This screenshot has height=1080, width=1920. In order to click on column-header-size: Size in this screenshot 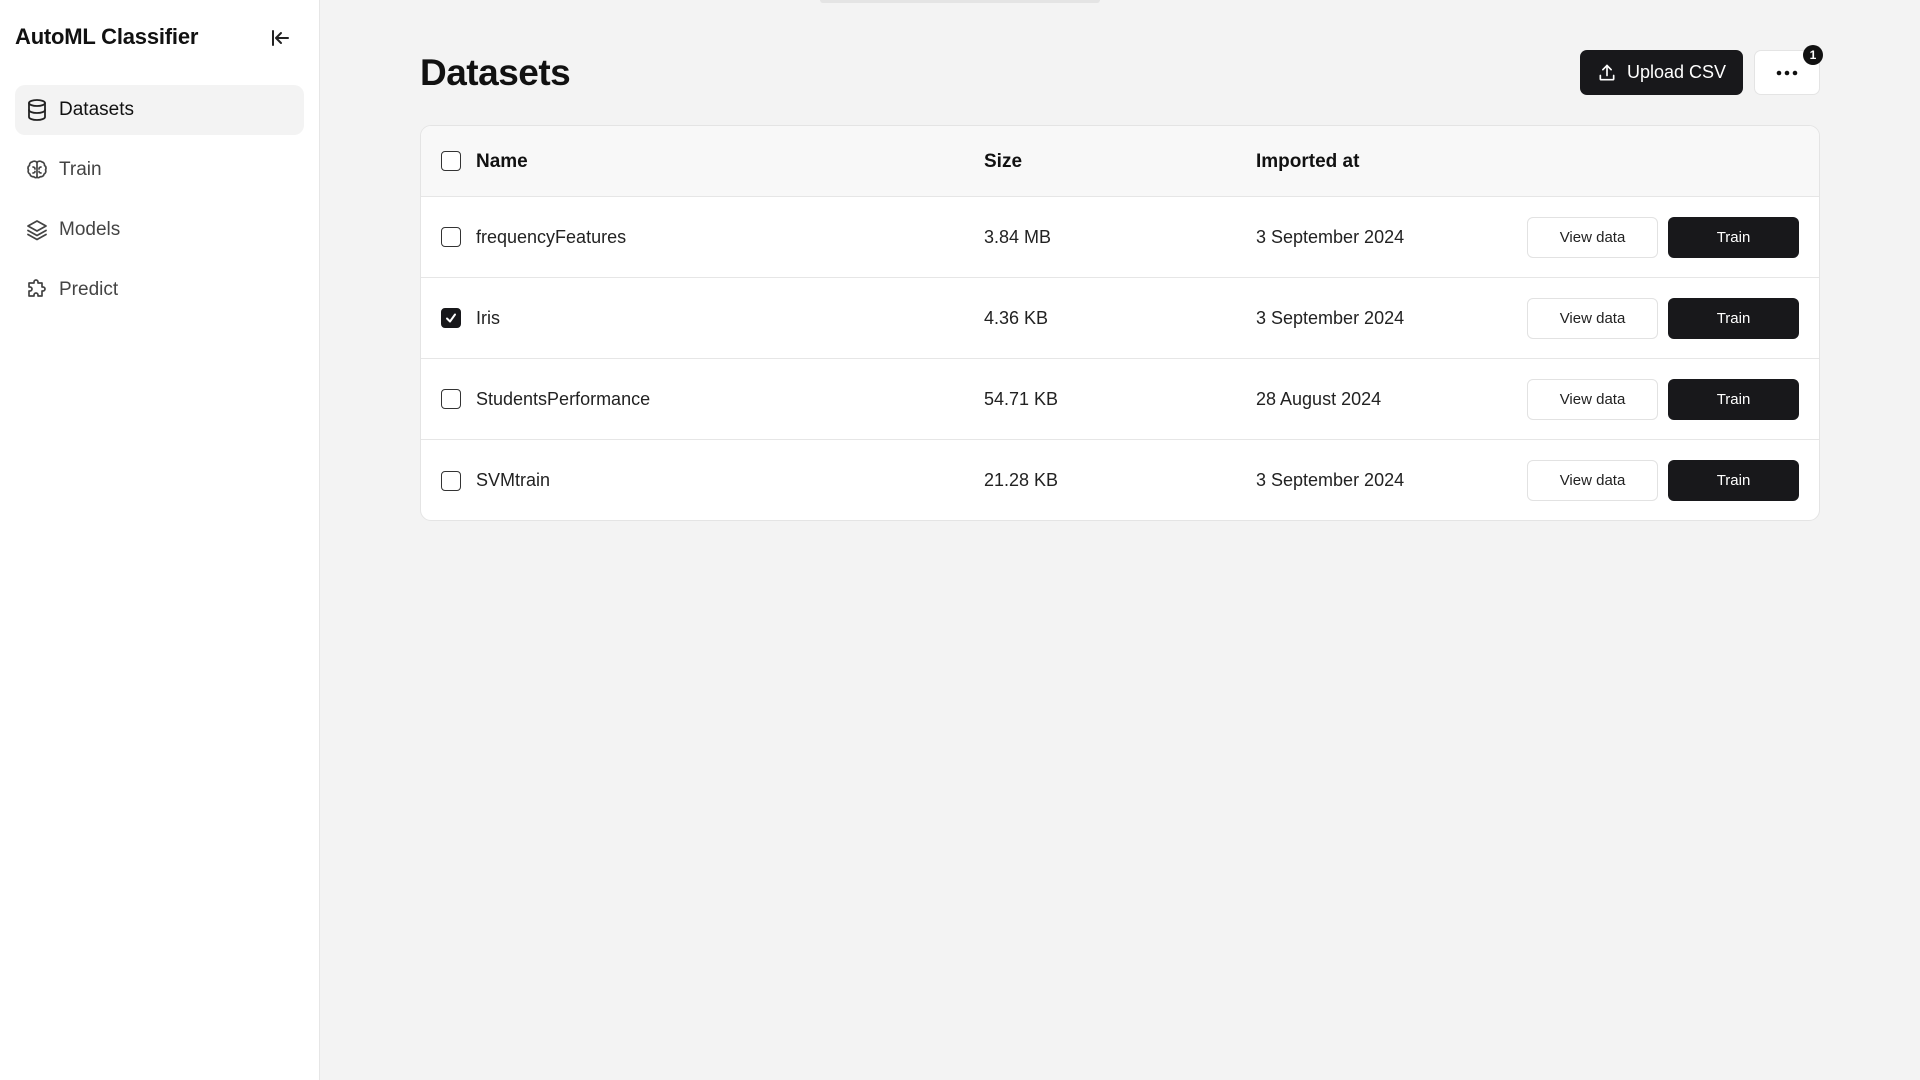, I will do `click(1003, 161)`.